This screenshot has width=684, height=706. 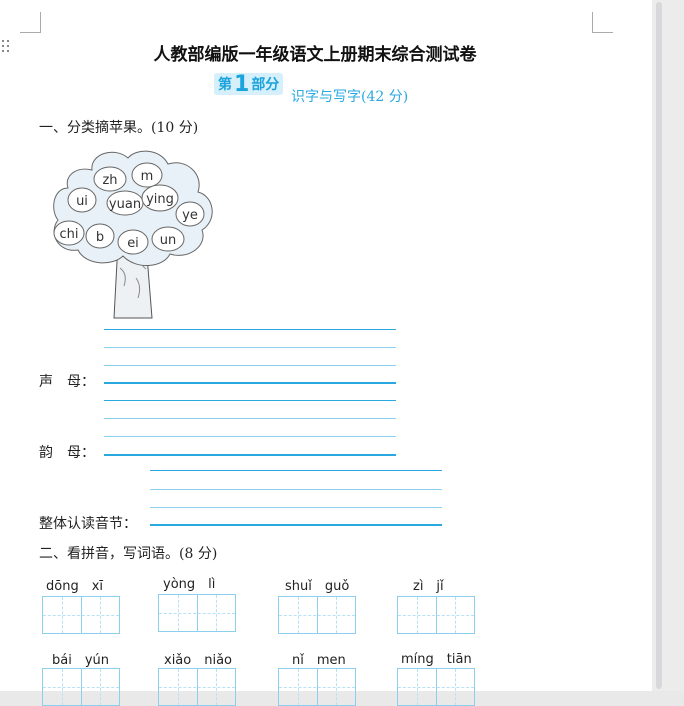 I want to click on zhengti-answer-line, so click(x=296, y=525).